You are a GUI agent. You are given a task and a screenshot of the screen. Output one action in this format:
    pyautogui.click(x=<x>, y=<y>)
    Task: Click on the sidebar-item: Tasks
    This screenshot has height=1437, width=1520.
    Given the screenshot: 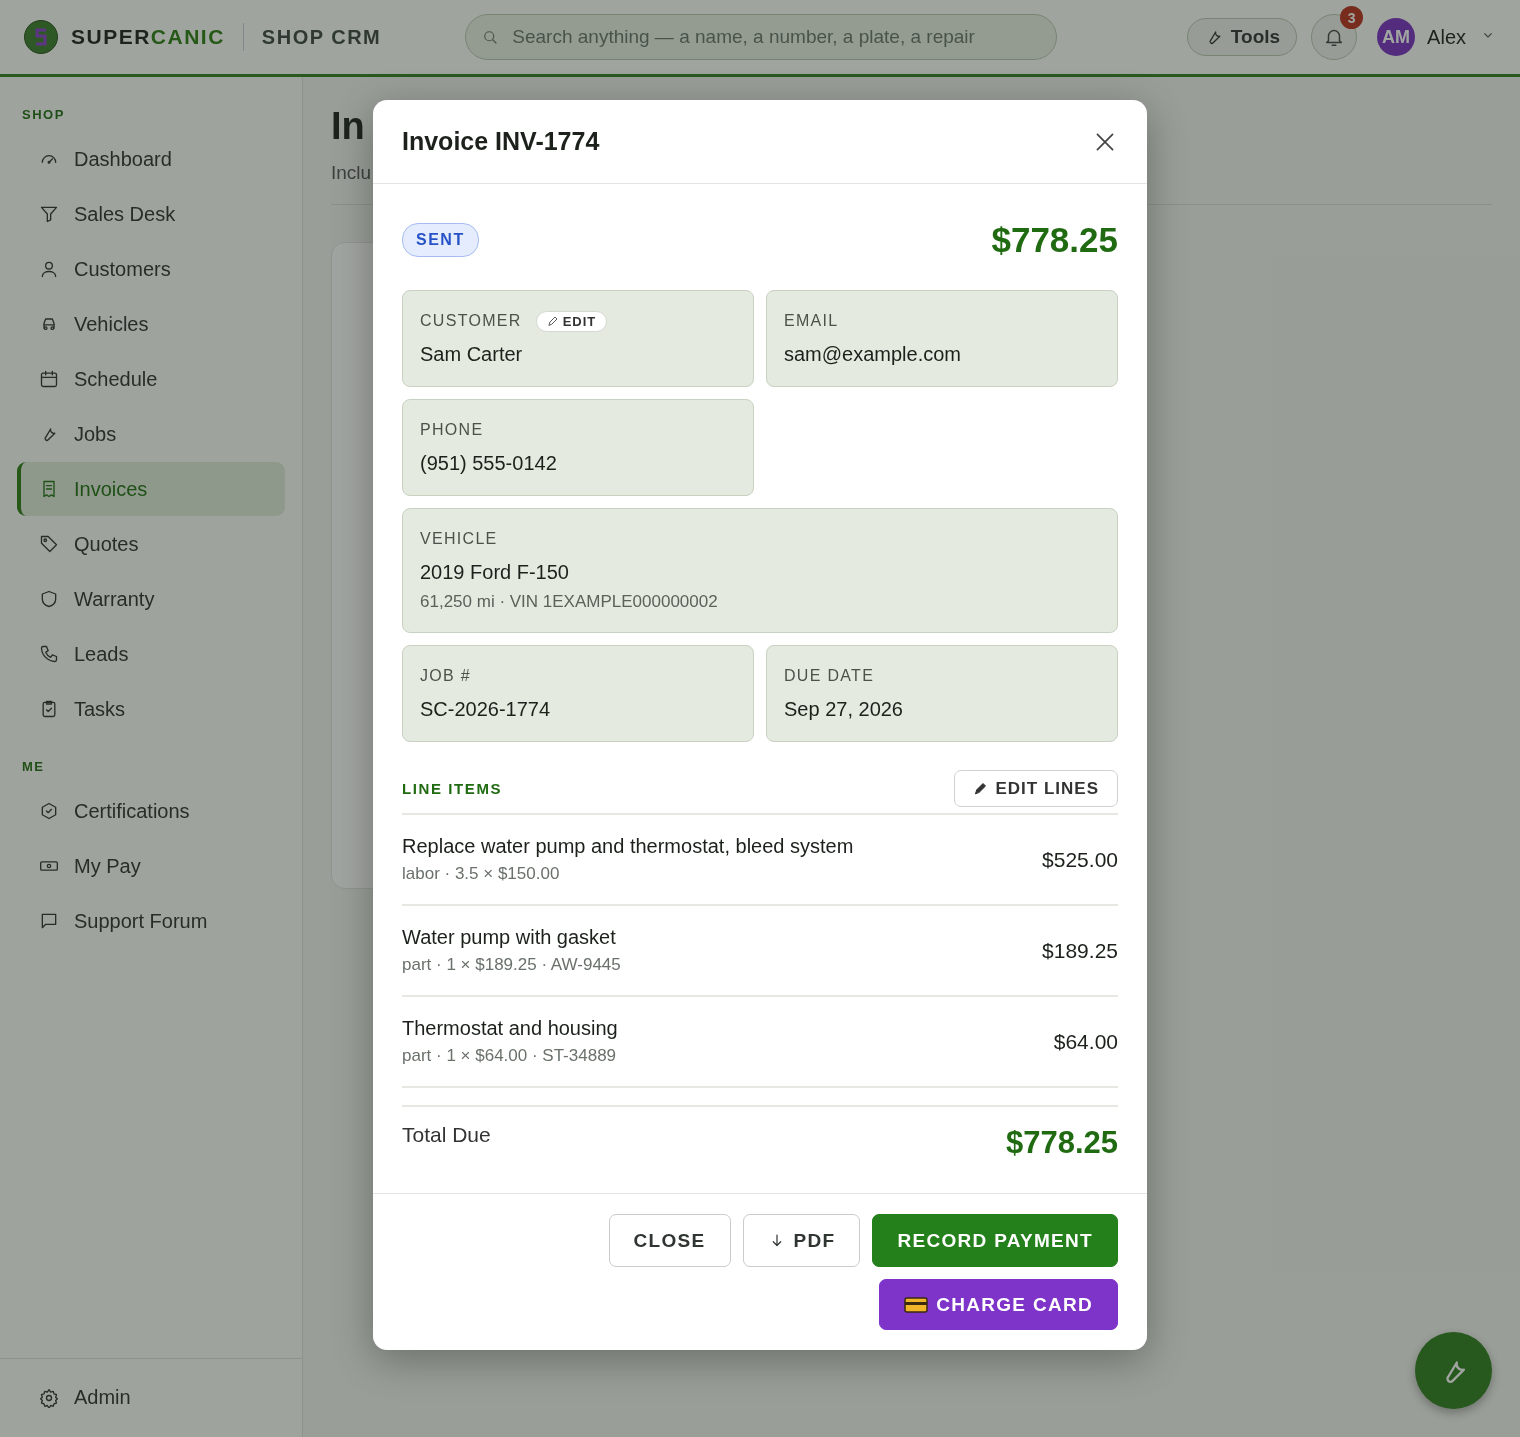 What is the action you would take?
    pyautogui.click(x=151, y=709)
    